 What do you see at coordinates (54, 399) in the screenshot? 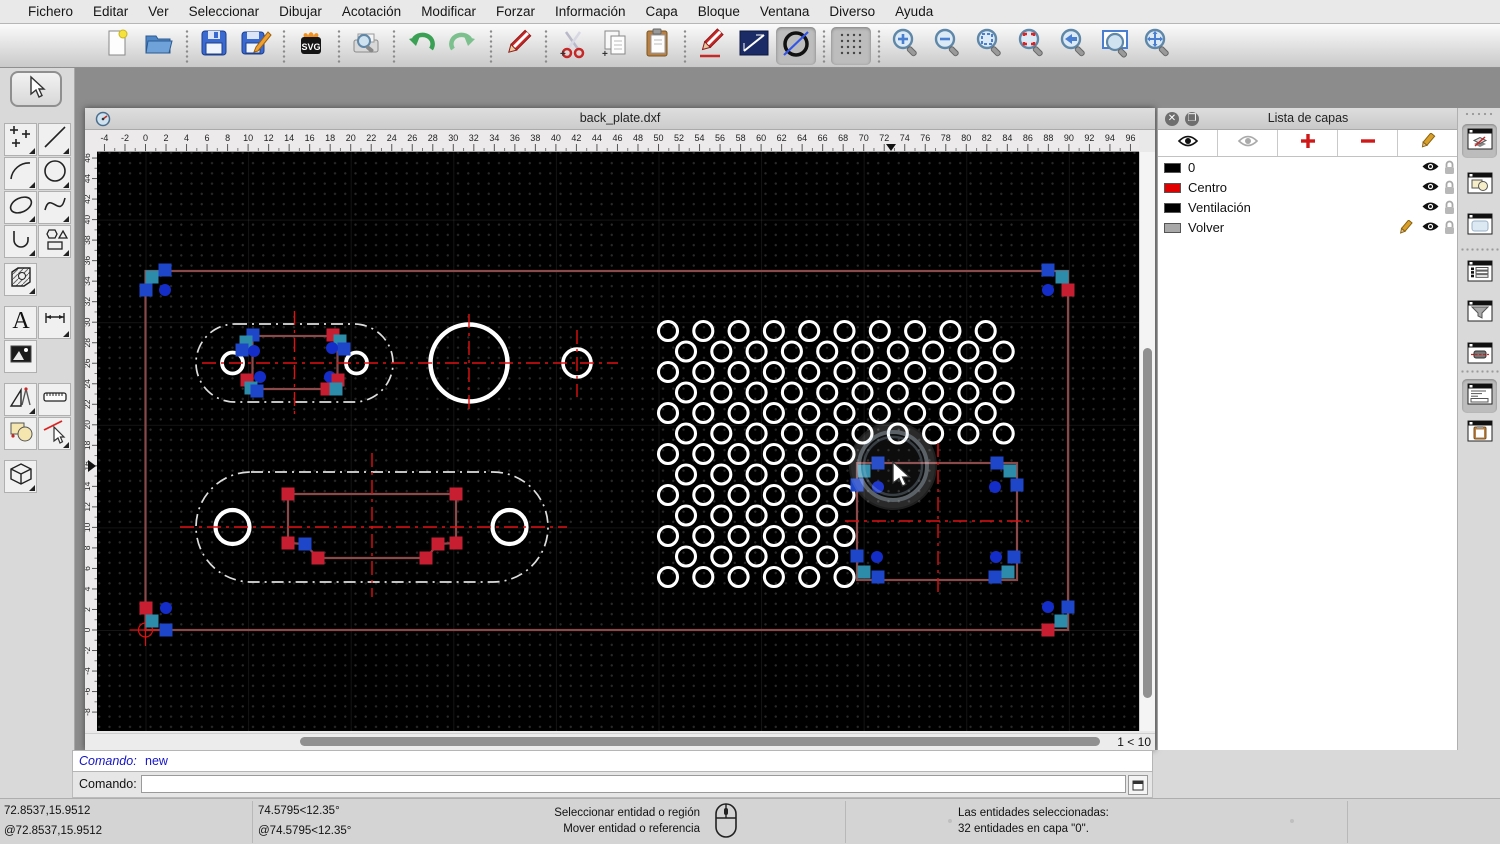
I see `measure-tool-button` at bounding box center [54, 399].